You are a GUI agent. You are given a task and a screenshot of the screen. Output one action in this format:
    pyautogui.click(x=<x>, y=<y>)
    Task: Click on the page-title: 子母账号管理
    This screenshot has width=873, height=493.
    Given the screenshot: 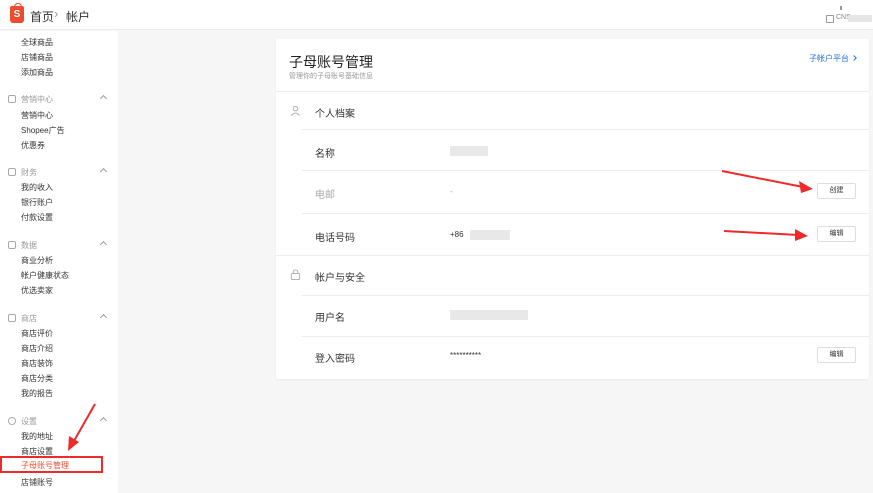 What is the action you would take?
    pyautogui.click(x=331, y=62)
    